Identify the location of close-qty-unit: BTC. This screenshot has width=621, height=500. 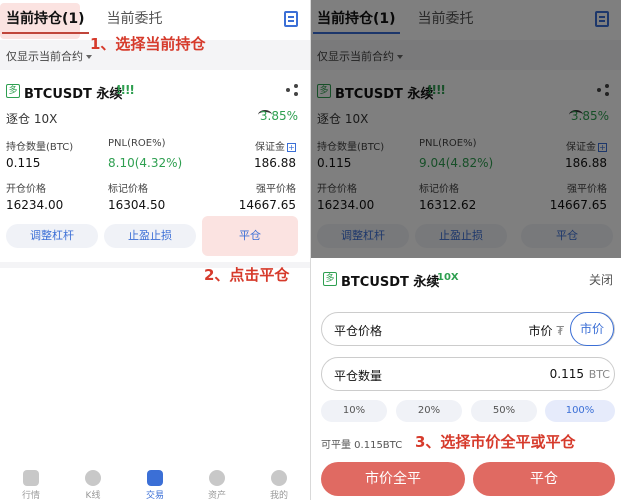
(599, 374).